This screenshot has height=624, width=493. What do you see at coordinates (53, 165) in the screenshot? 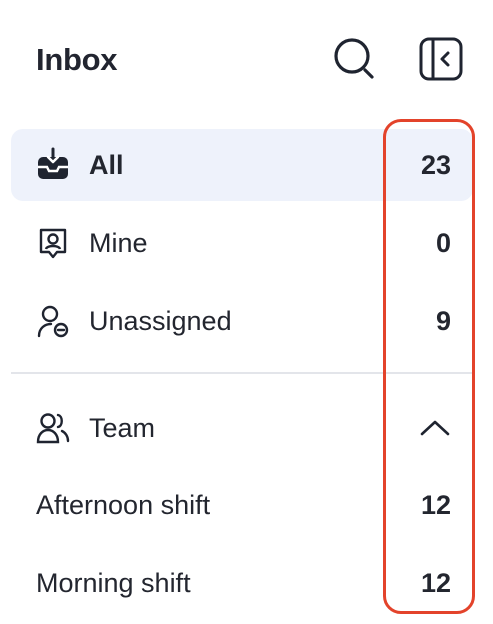
I see `inbox-tray-icon` at bounding box center [53, 165].